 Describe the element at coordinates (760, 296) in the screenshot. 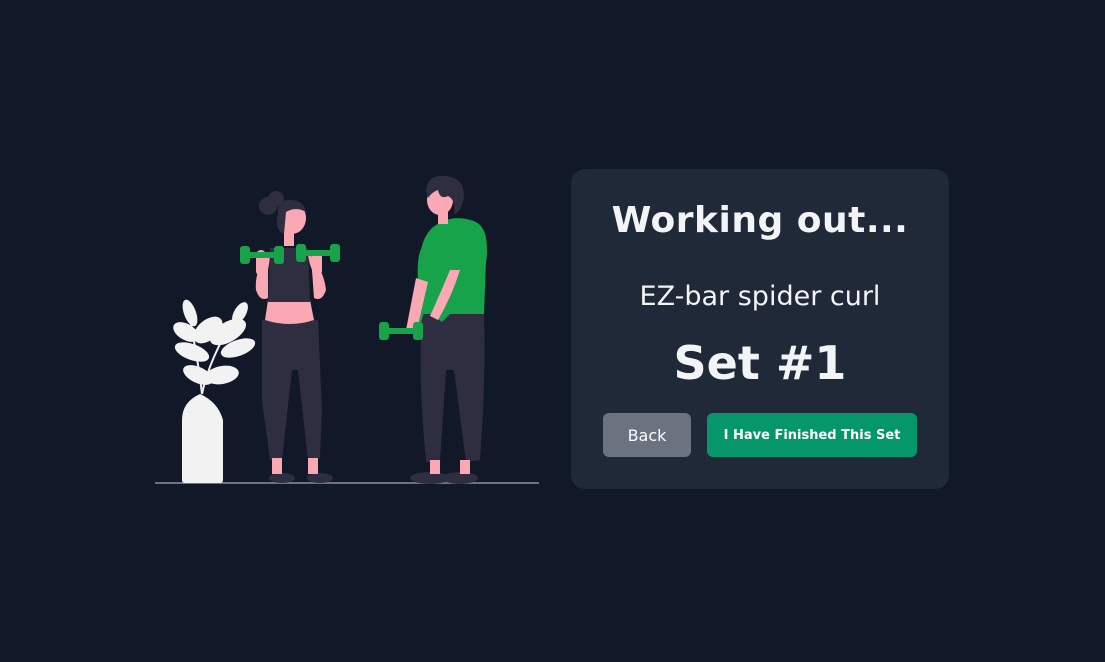

I see `exercise-name: EZ-bar spider curl` at that location.